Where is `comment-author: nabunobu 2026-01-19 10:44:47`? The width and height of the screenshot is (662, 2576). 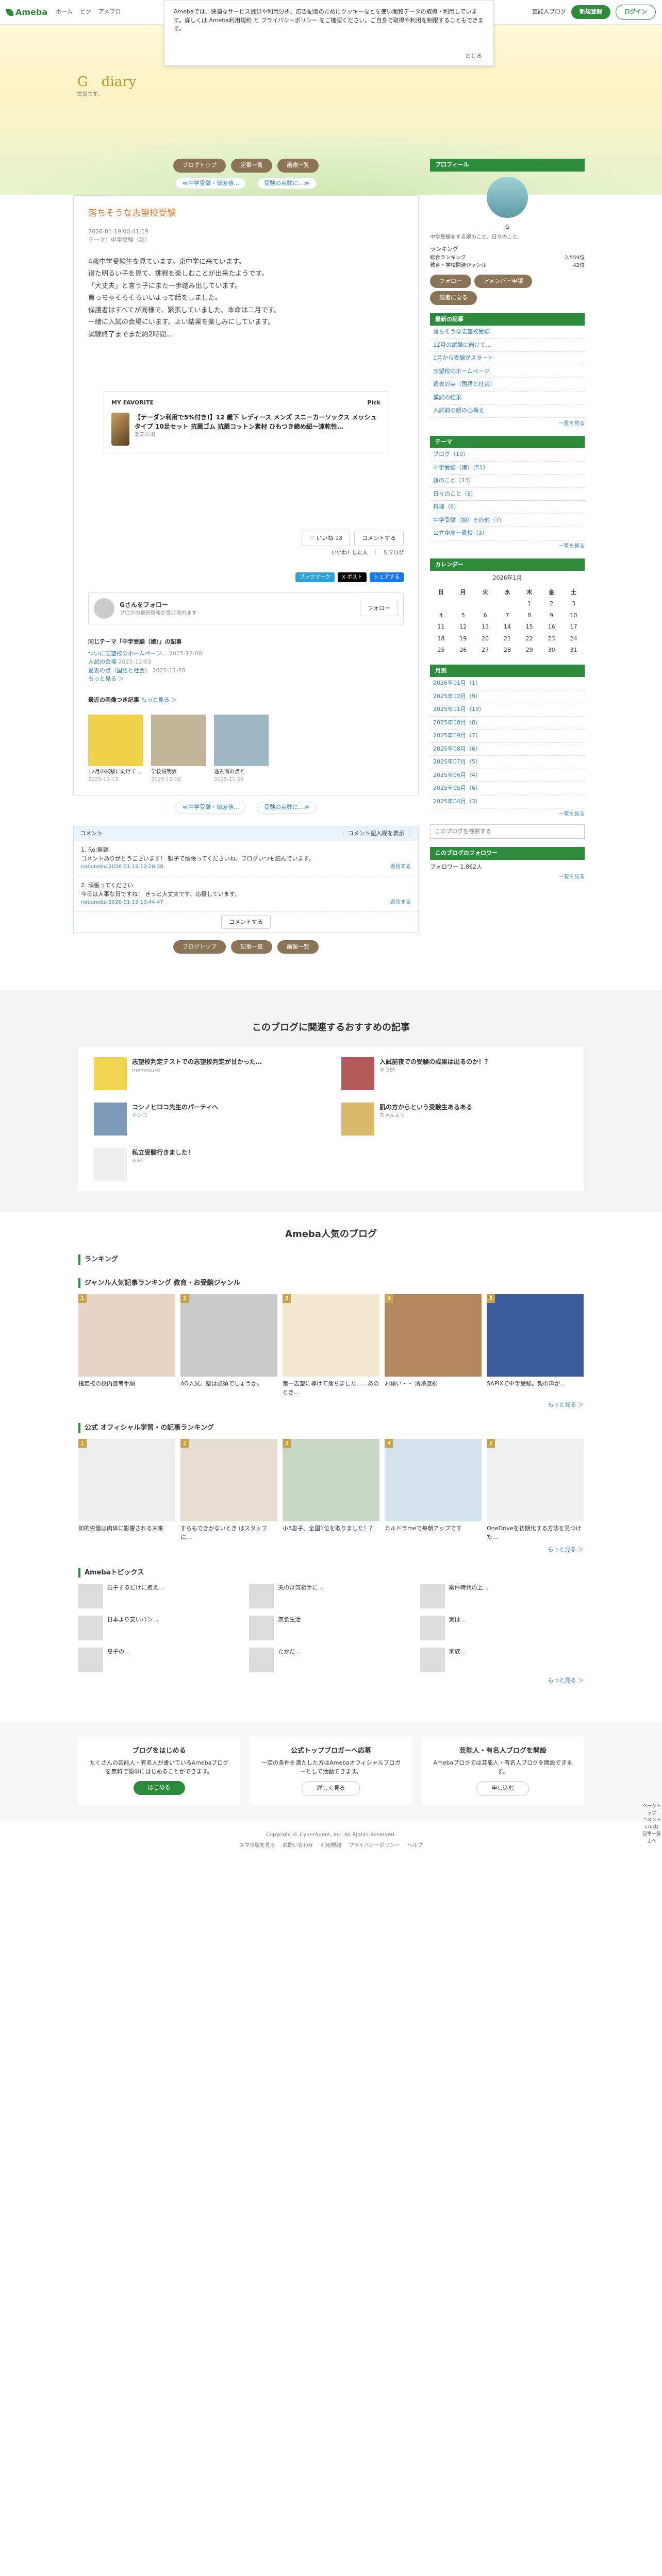
comment-author: nabunobu 2026-01-19 10:44:47 is located at coordinates (122, 902).